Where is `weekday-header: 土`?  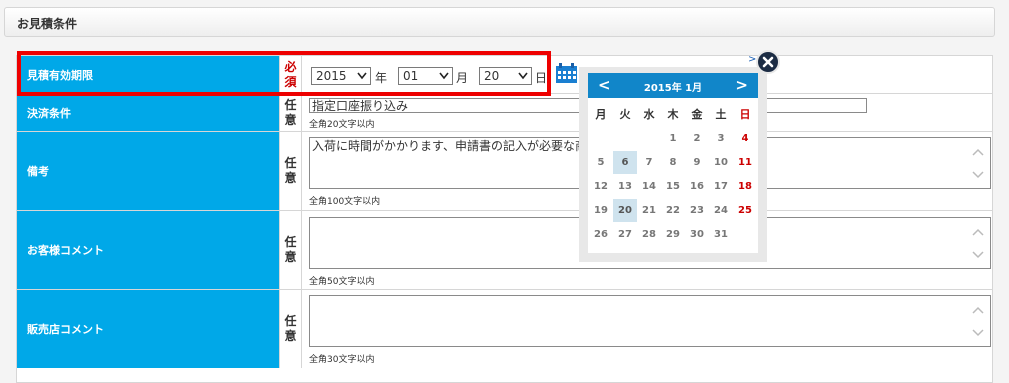
weekday-header: 土 is located at coordinates (721, 114).